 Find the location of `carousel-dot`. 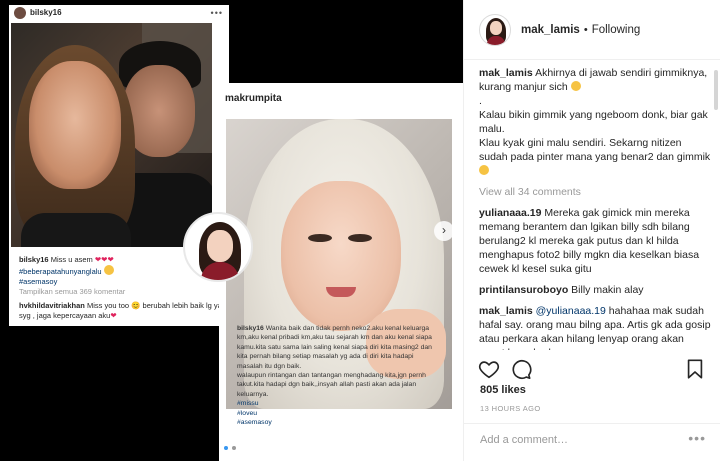

carousel-dot is located at coordinates (234, 448).